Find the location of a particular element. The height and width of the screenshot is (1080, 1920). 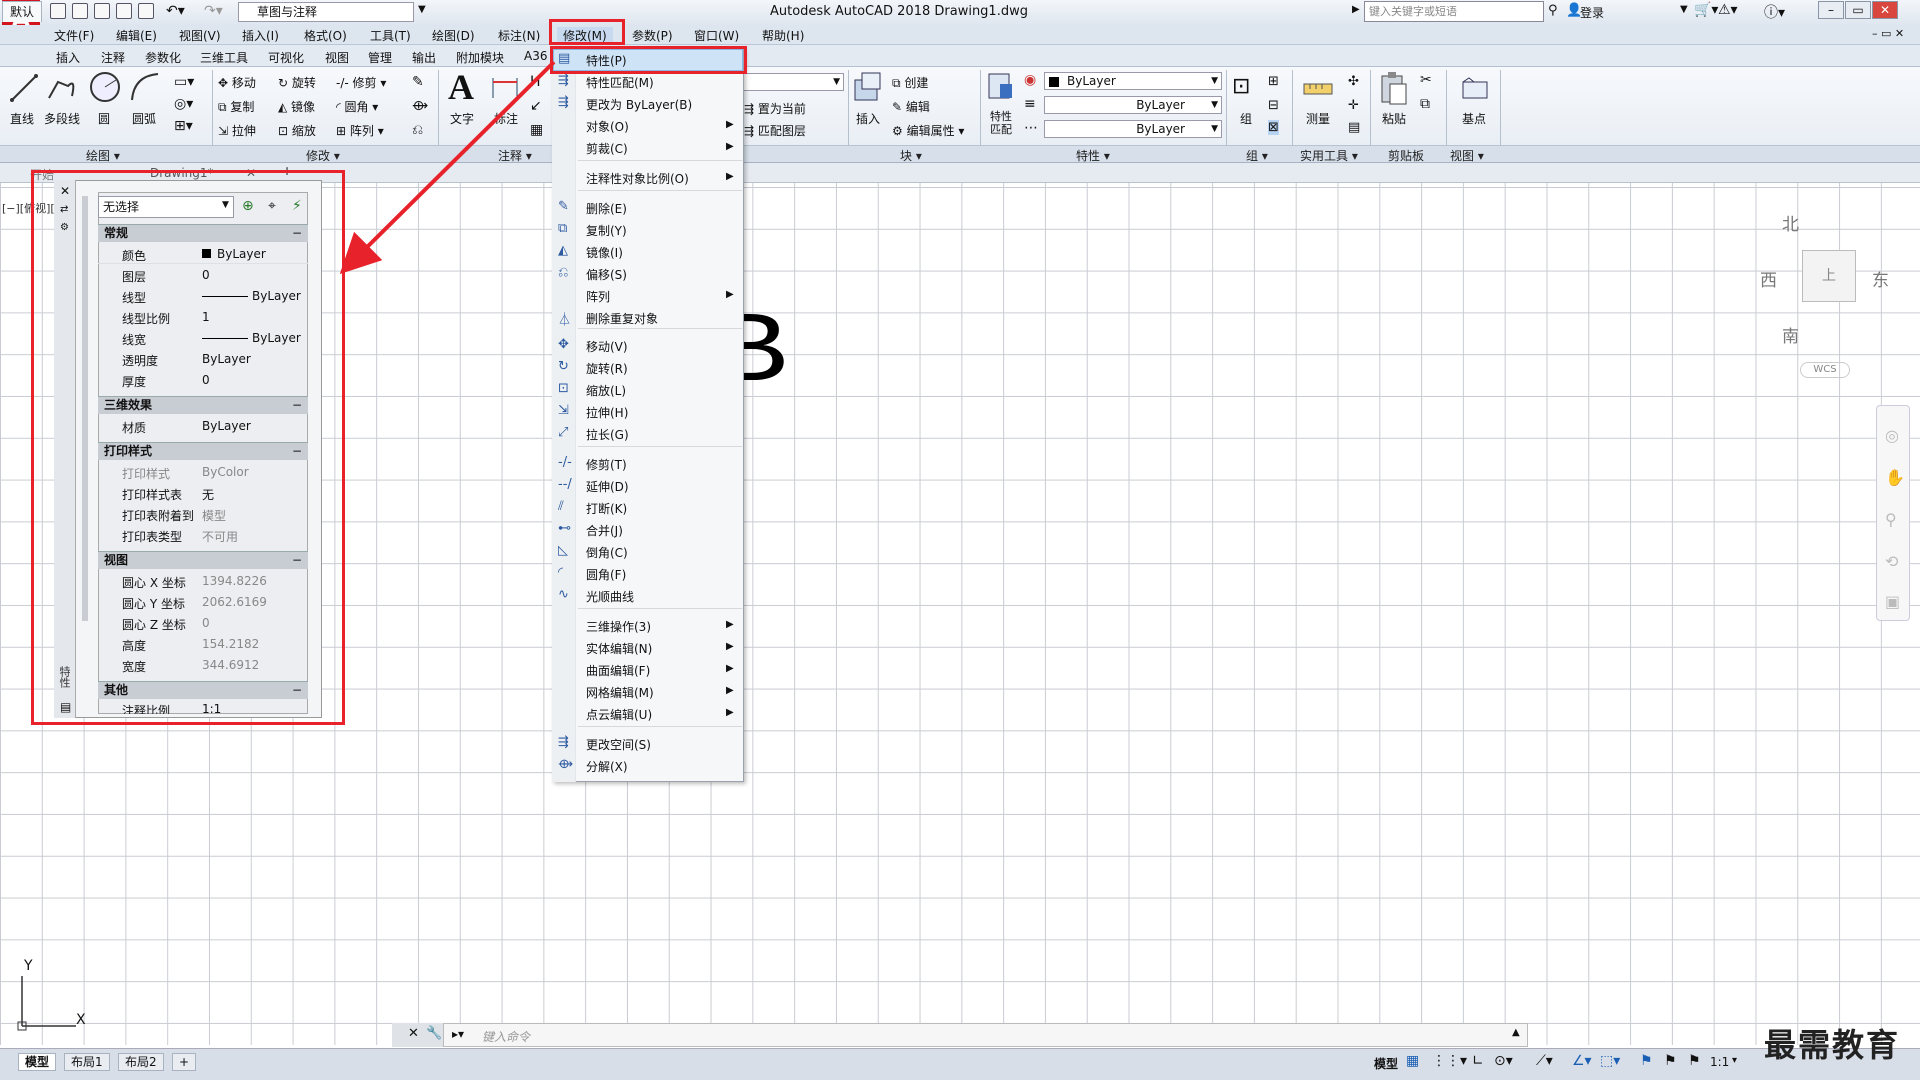

paste-label: 粘贴 is located at coordinates (1394, 118).